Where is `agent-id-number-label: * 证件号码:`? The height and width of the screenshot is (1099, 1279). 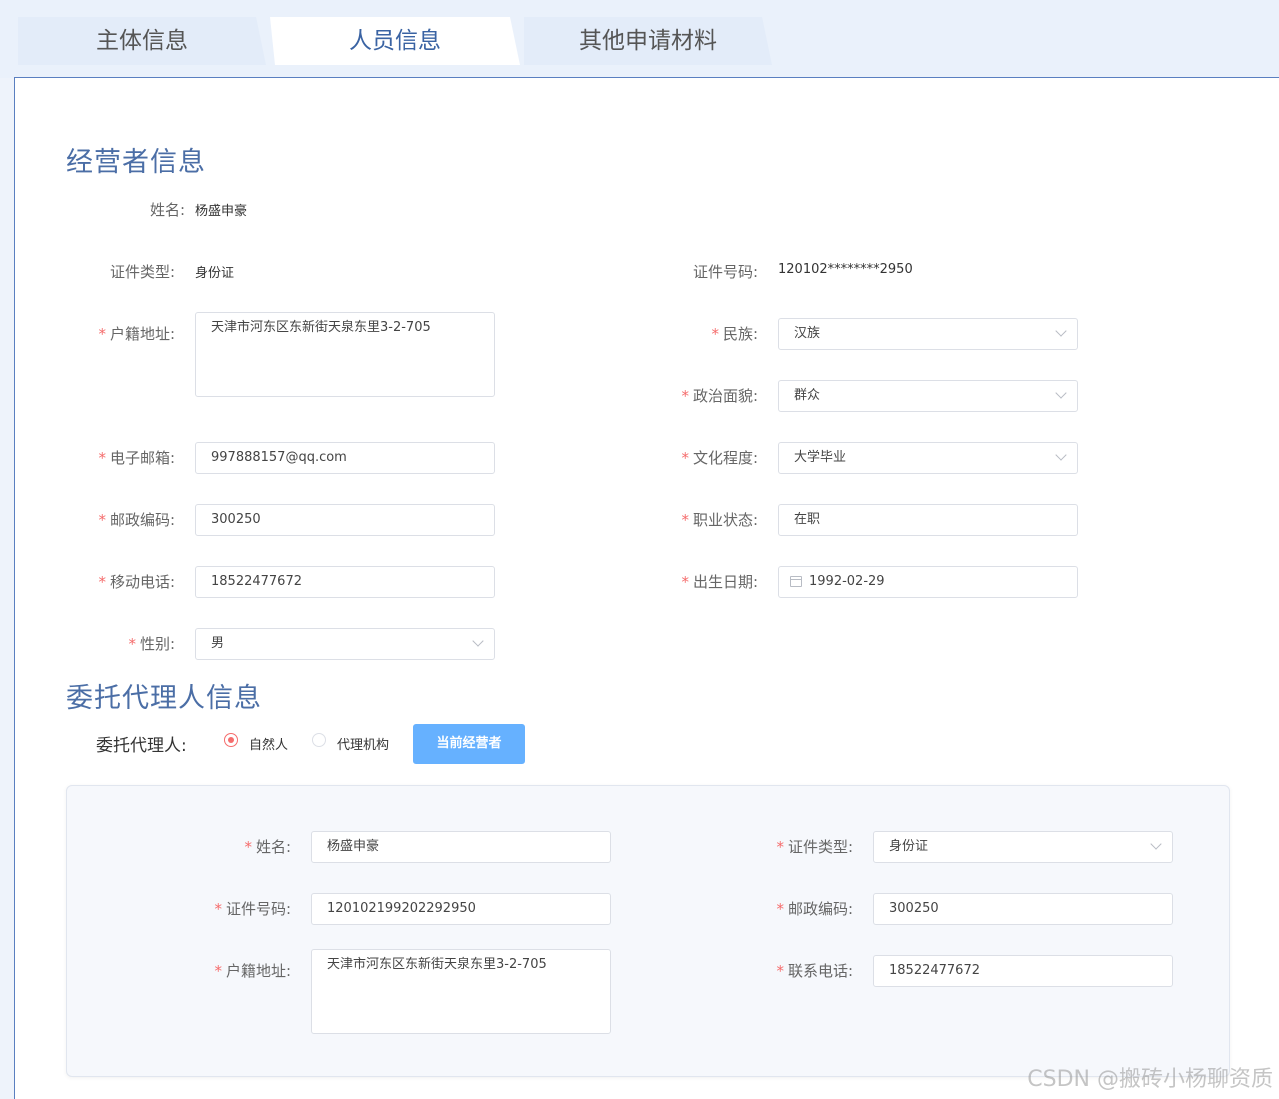
agent-id-number-label: * 证件号码: is located at coordinates (233, 908).